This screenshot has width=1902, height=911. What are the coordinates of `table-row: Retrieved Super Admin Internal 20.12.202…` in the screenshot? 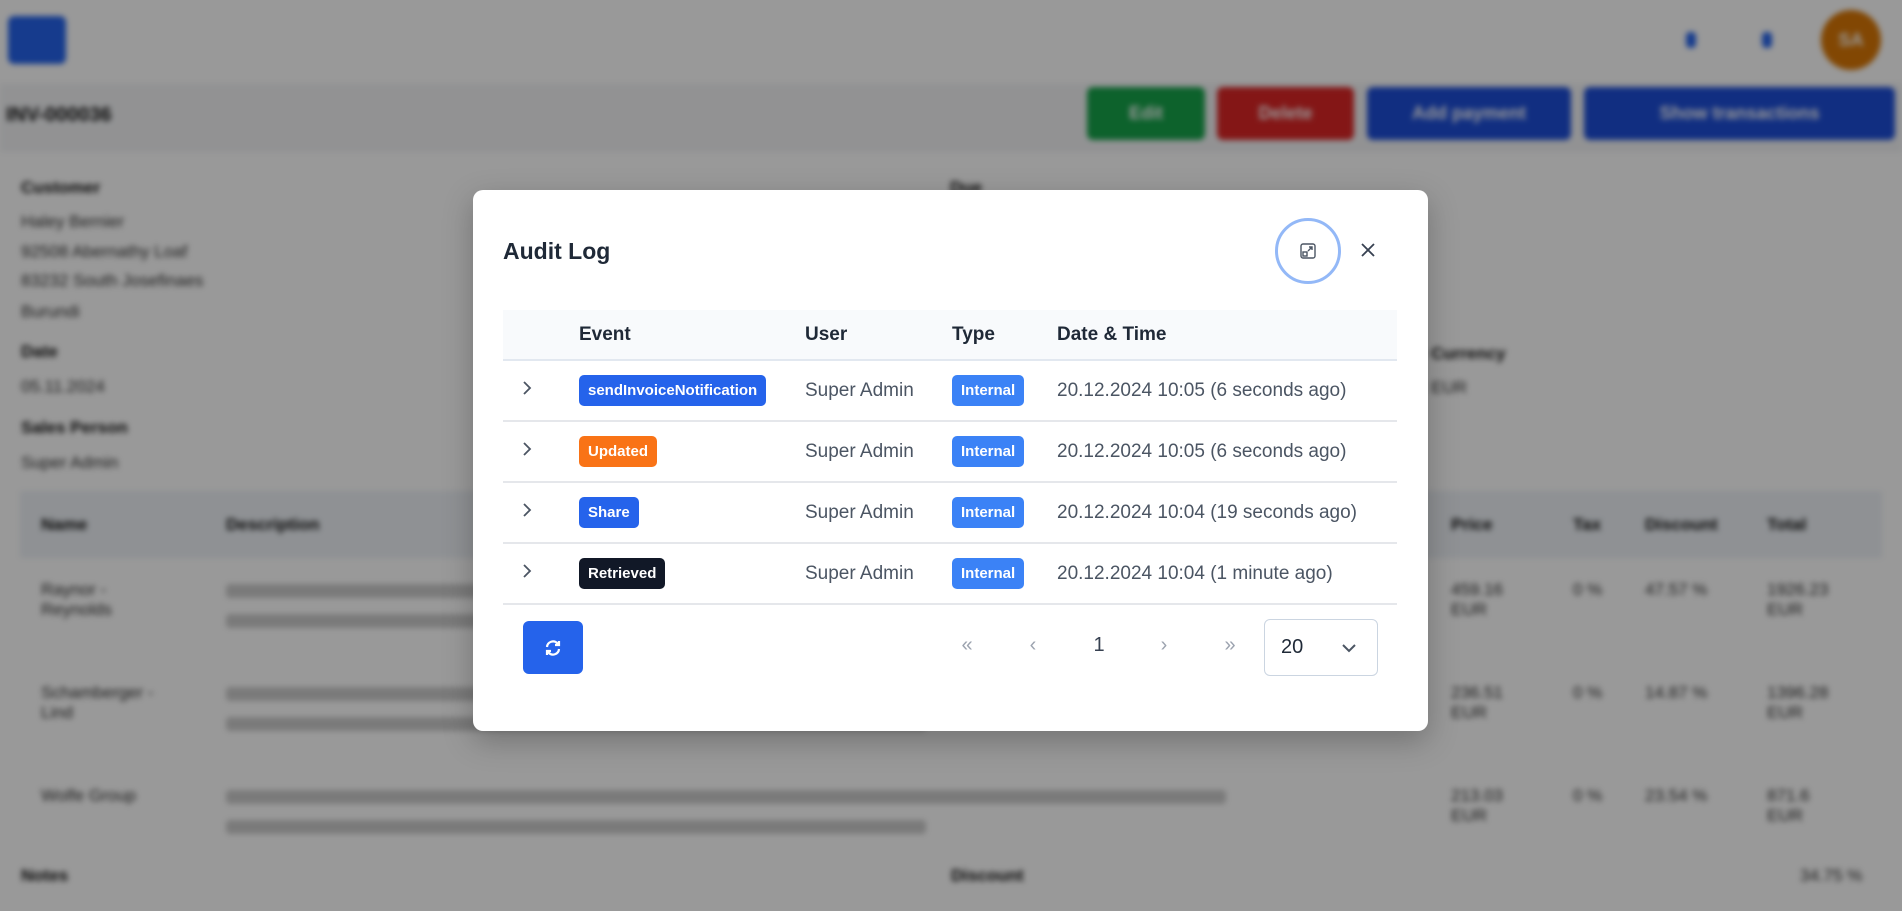 It's located at (950, 574).